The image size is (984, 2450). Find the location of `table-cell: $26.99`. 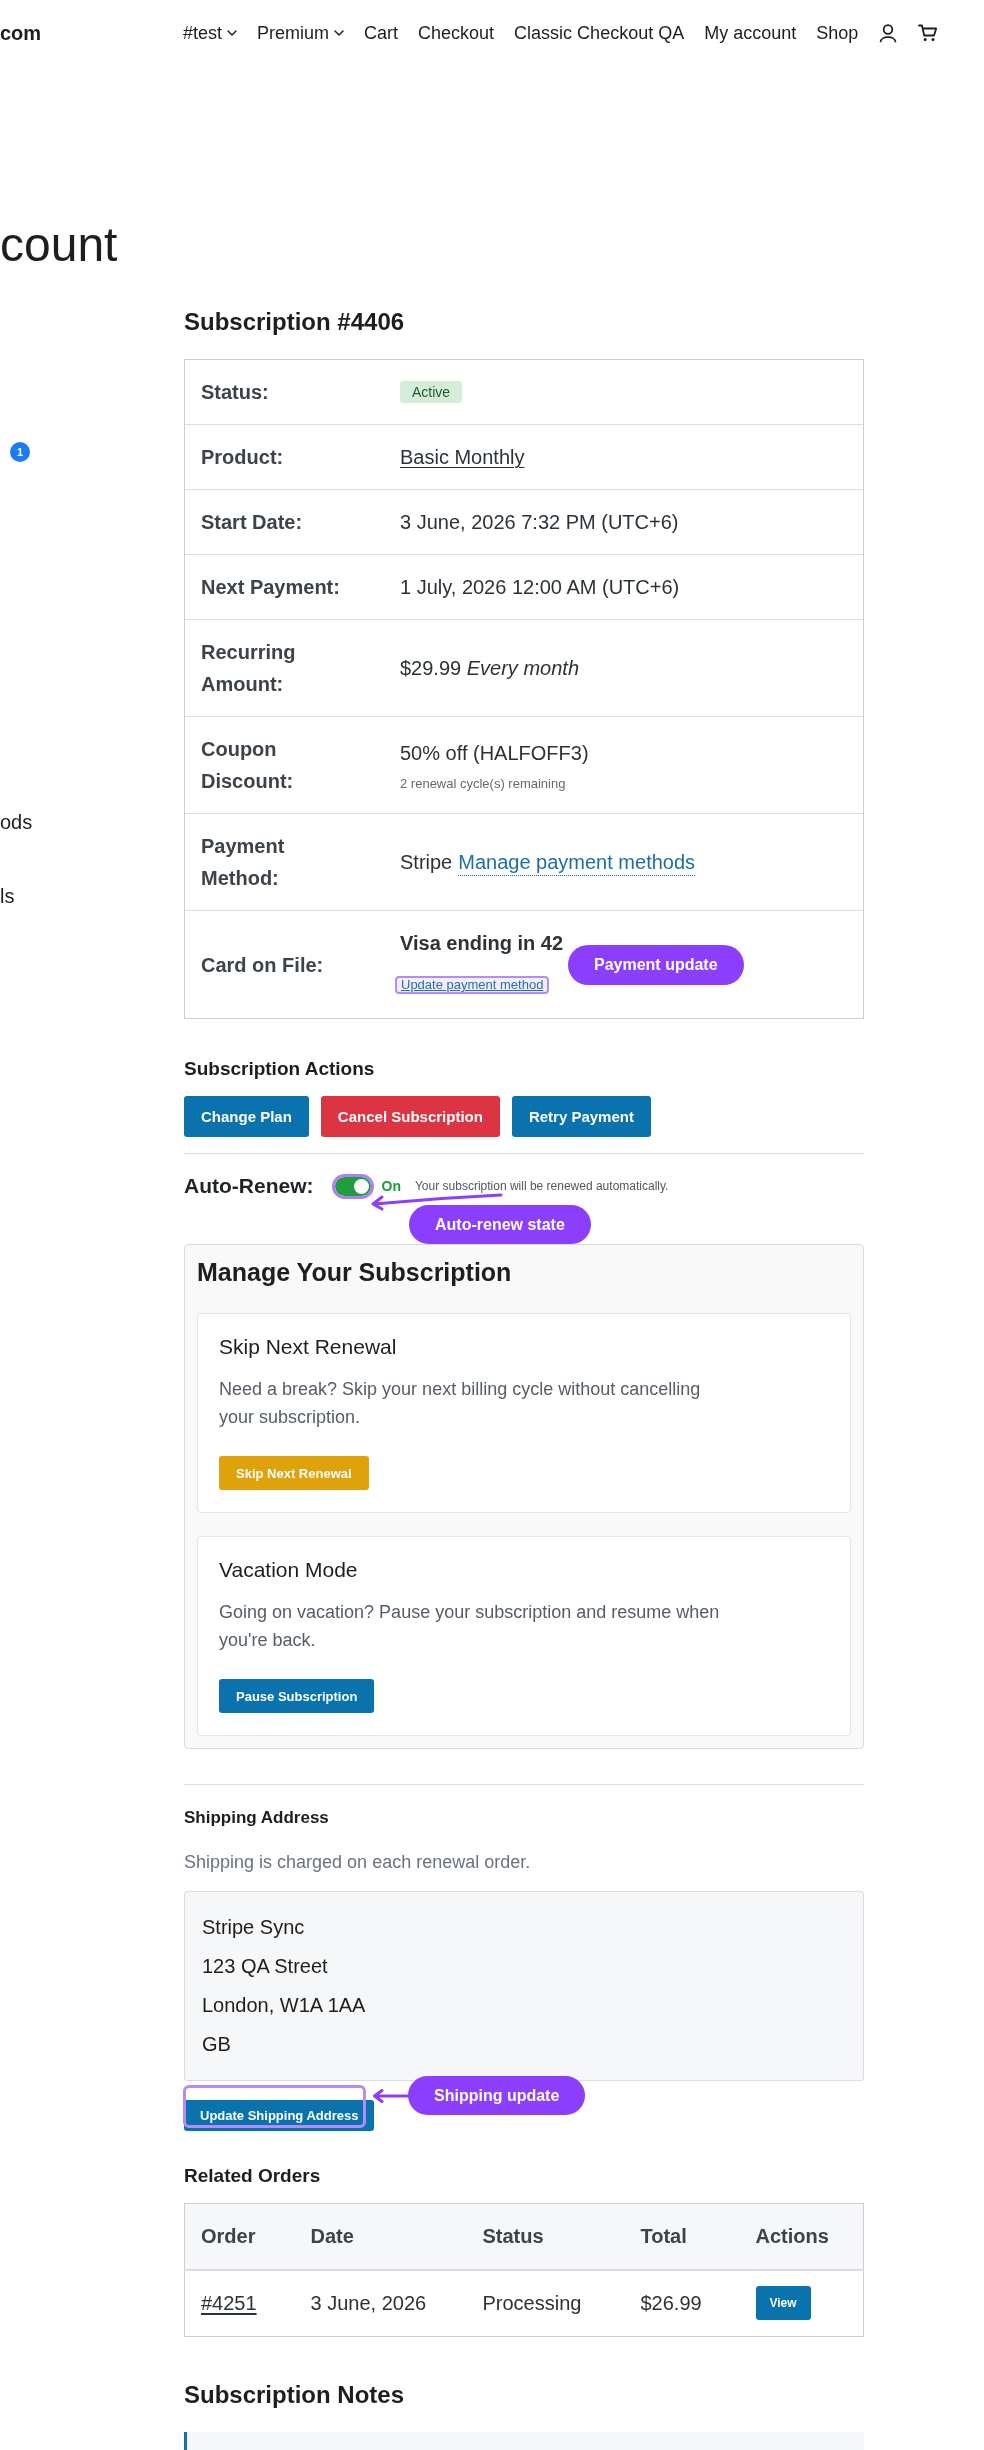

table-cell: $26.99 is located at coordinates (681, 2303).